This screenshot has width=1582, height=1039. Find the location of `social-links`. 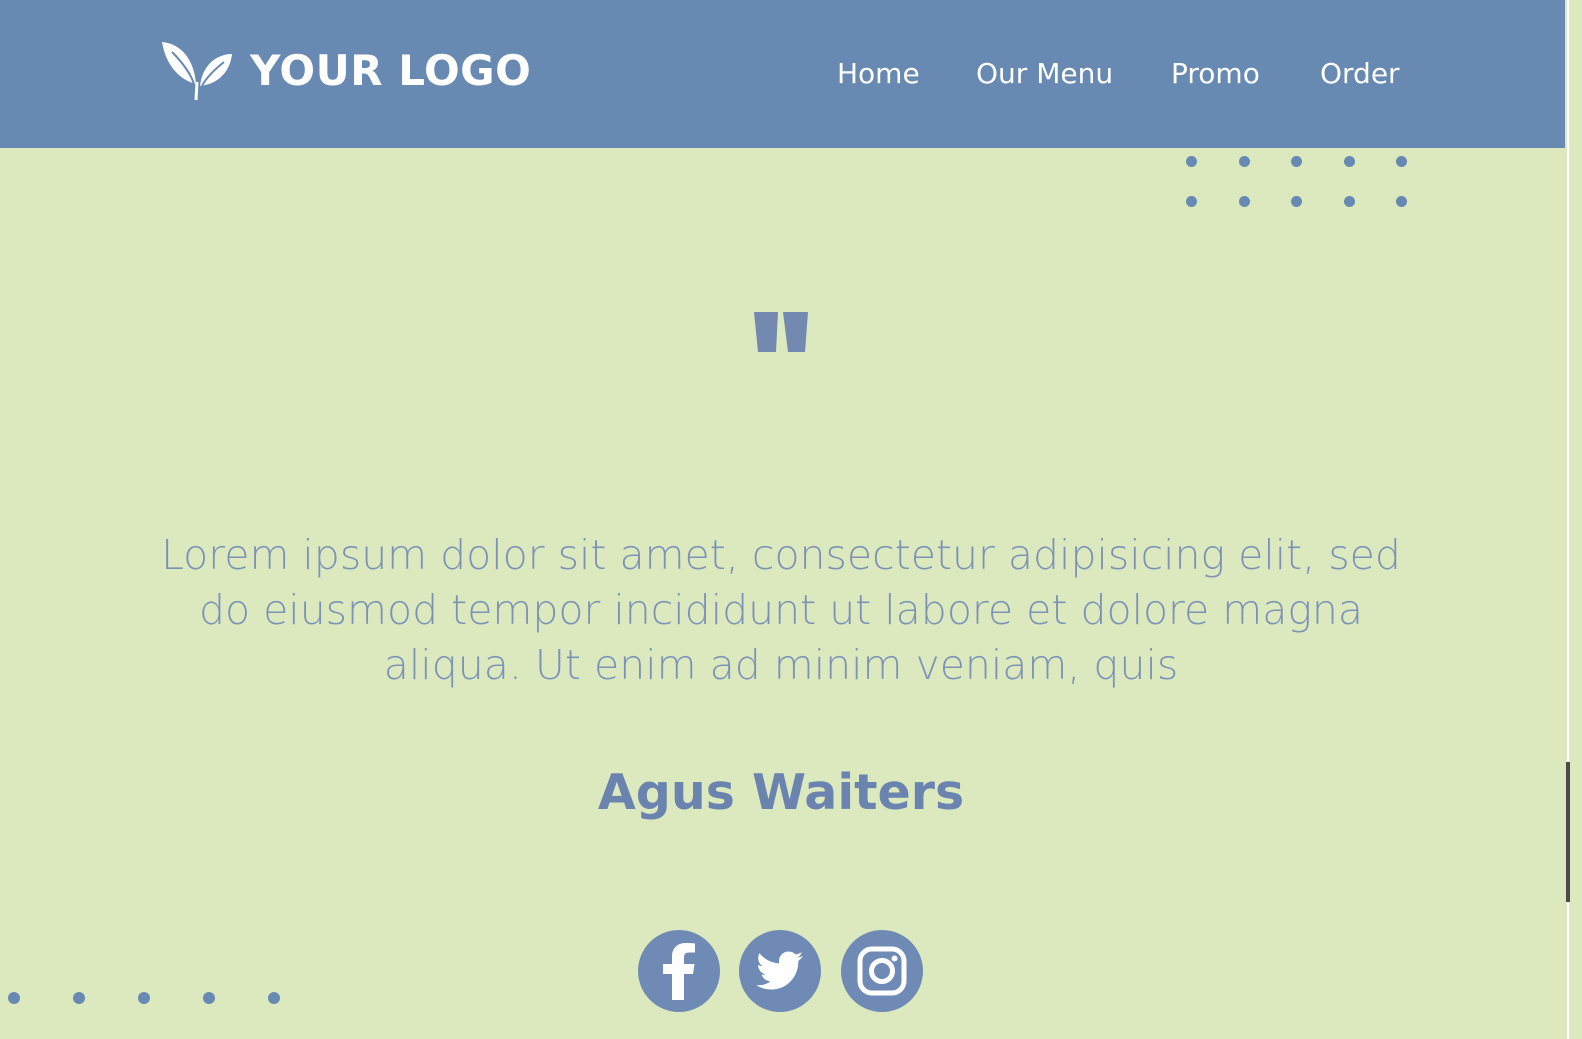

social-links is located at coordinates (783, 972).